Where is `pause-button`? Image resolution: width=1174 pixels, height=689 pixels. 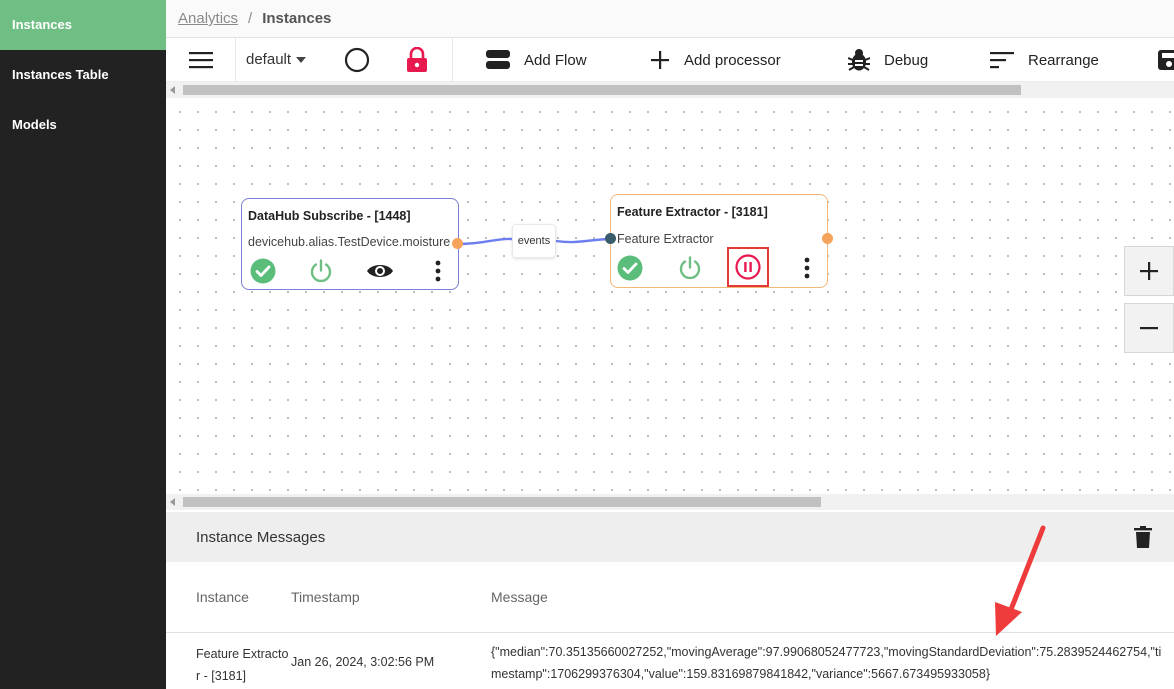
pause-button is located at coordinates (748, 267).